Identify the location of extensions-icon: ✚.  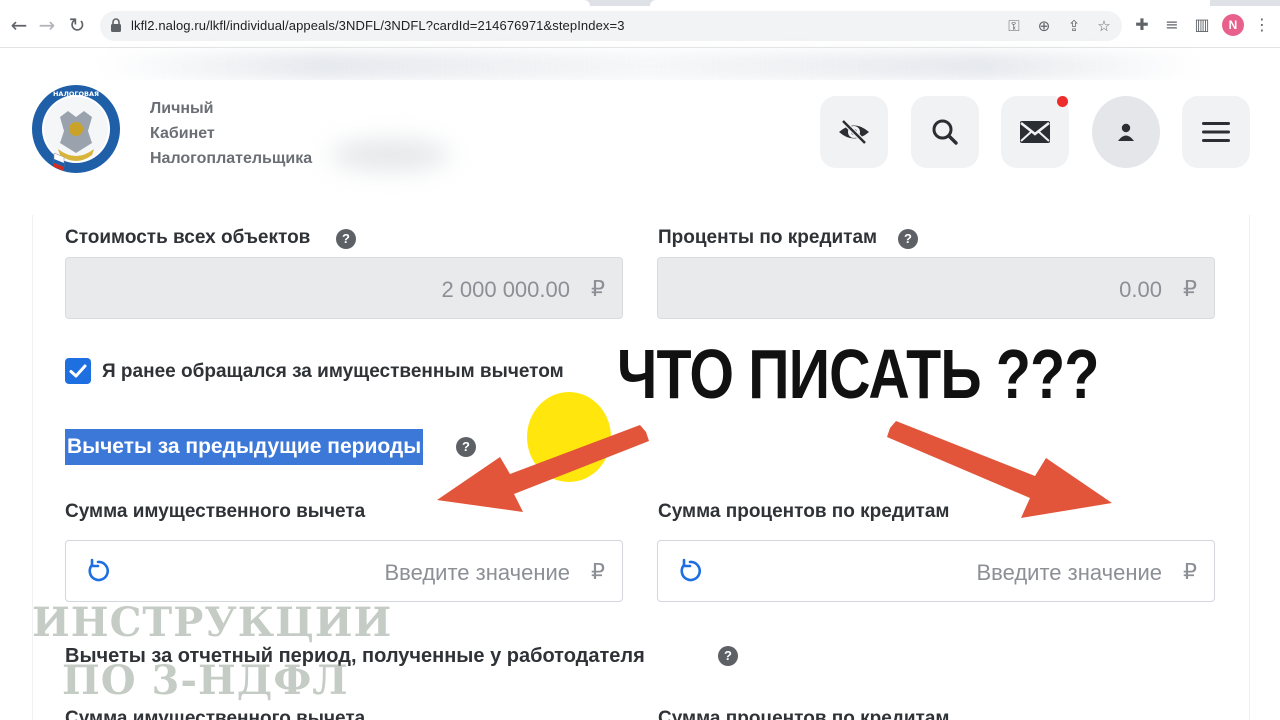
(1142, 25).